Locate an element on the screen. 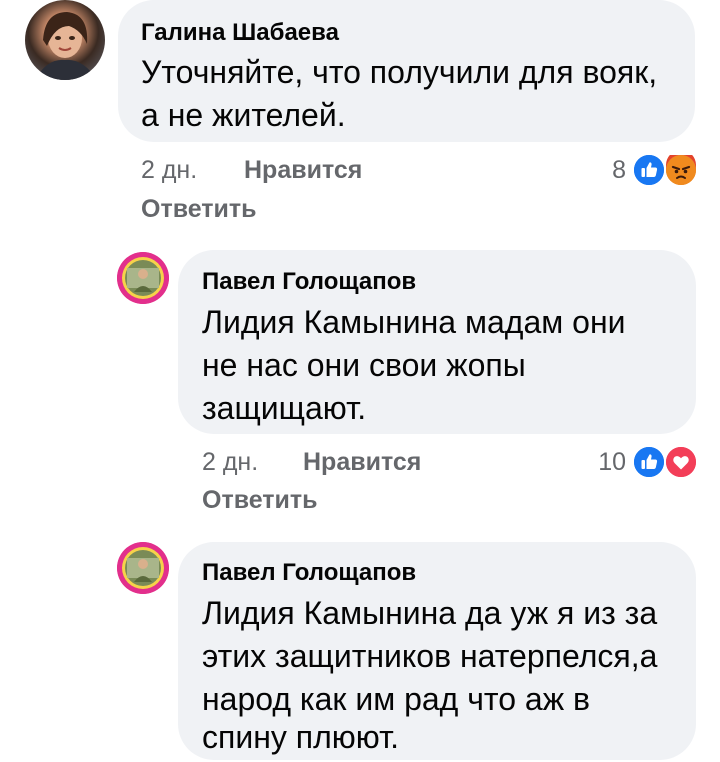  love-icon is located at coordinates (681, 462).